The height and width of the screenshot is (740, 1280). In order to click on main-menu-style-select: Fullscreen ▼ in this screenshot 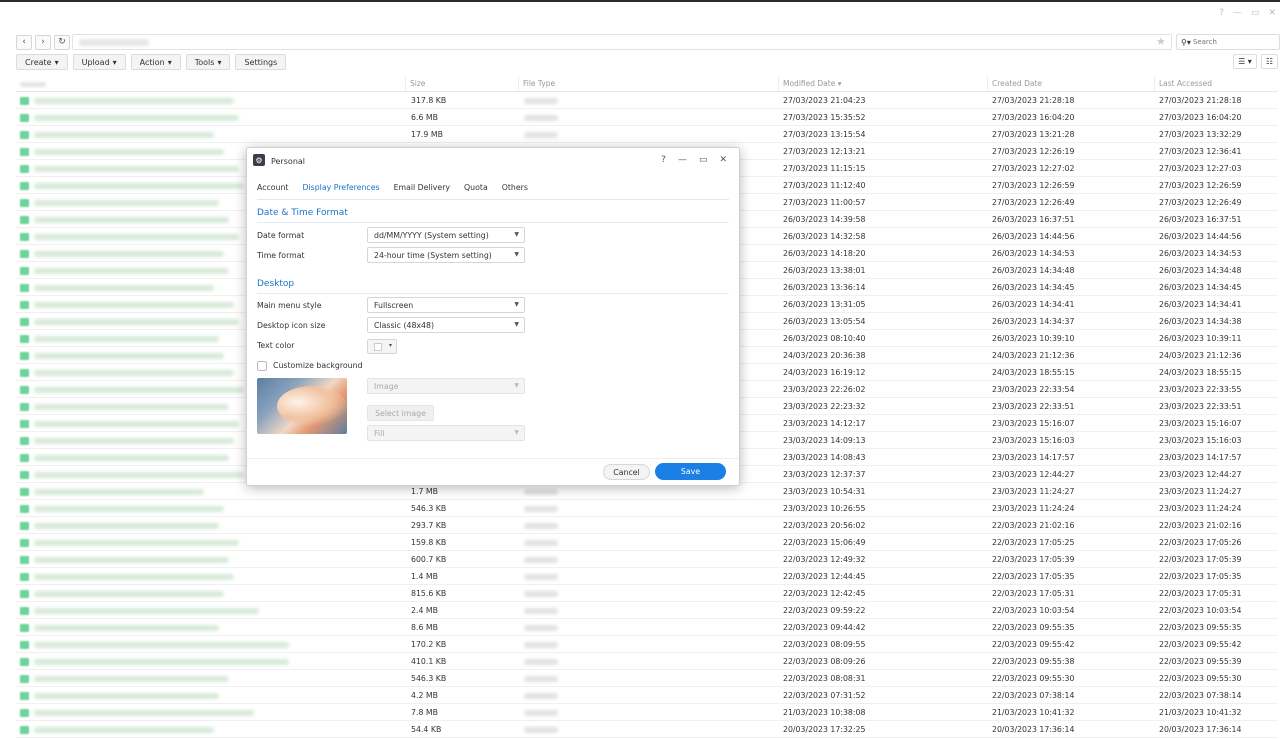, I will do `click(446, 305)`.